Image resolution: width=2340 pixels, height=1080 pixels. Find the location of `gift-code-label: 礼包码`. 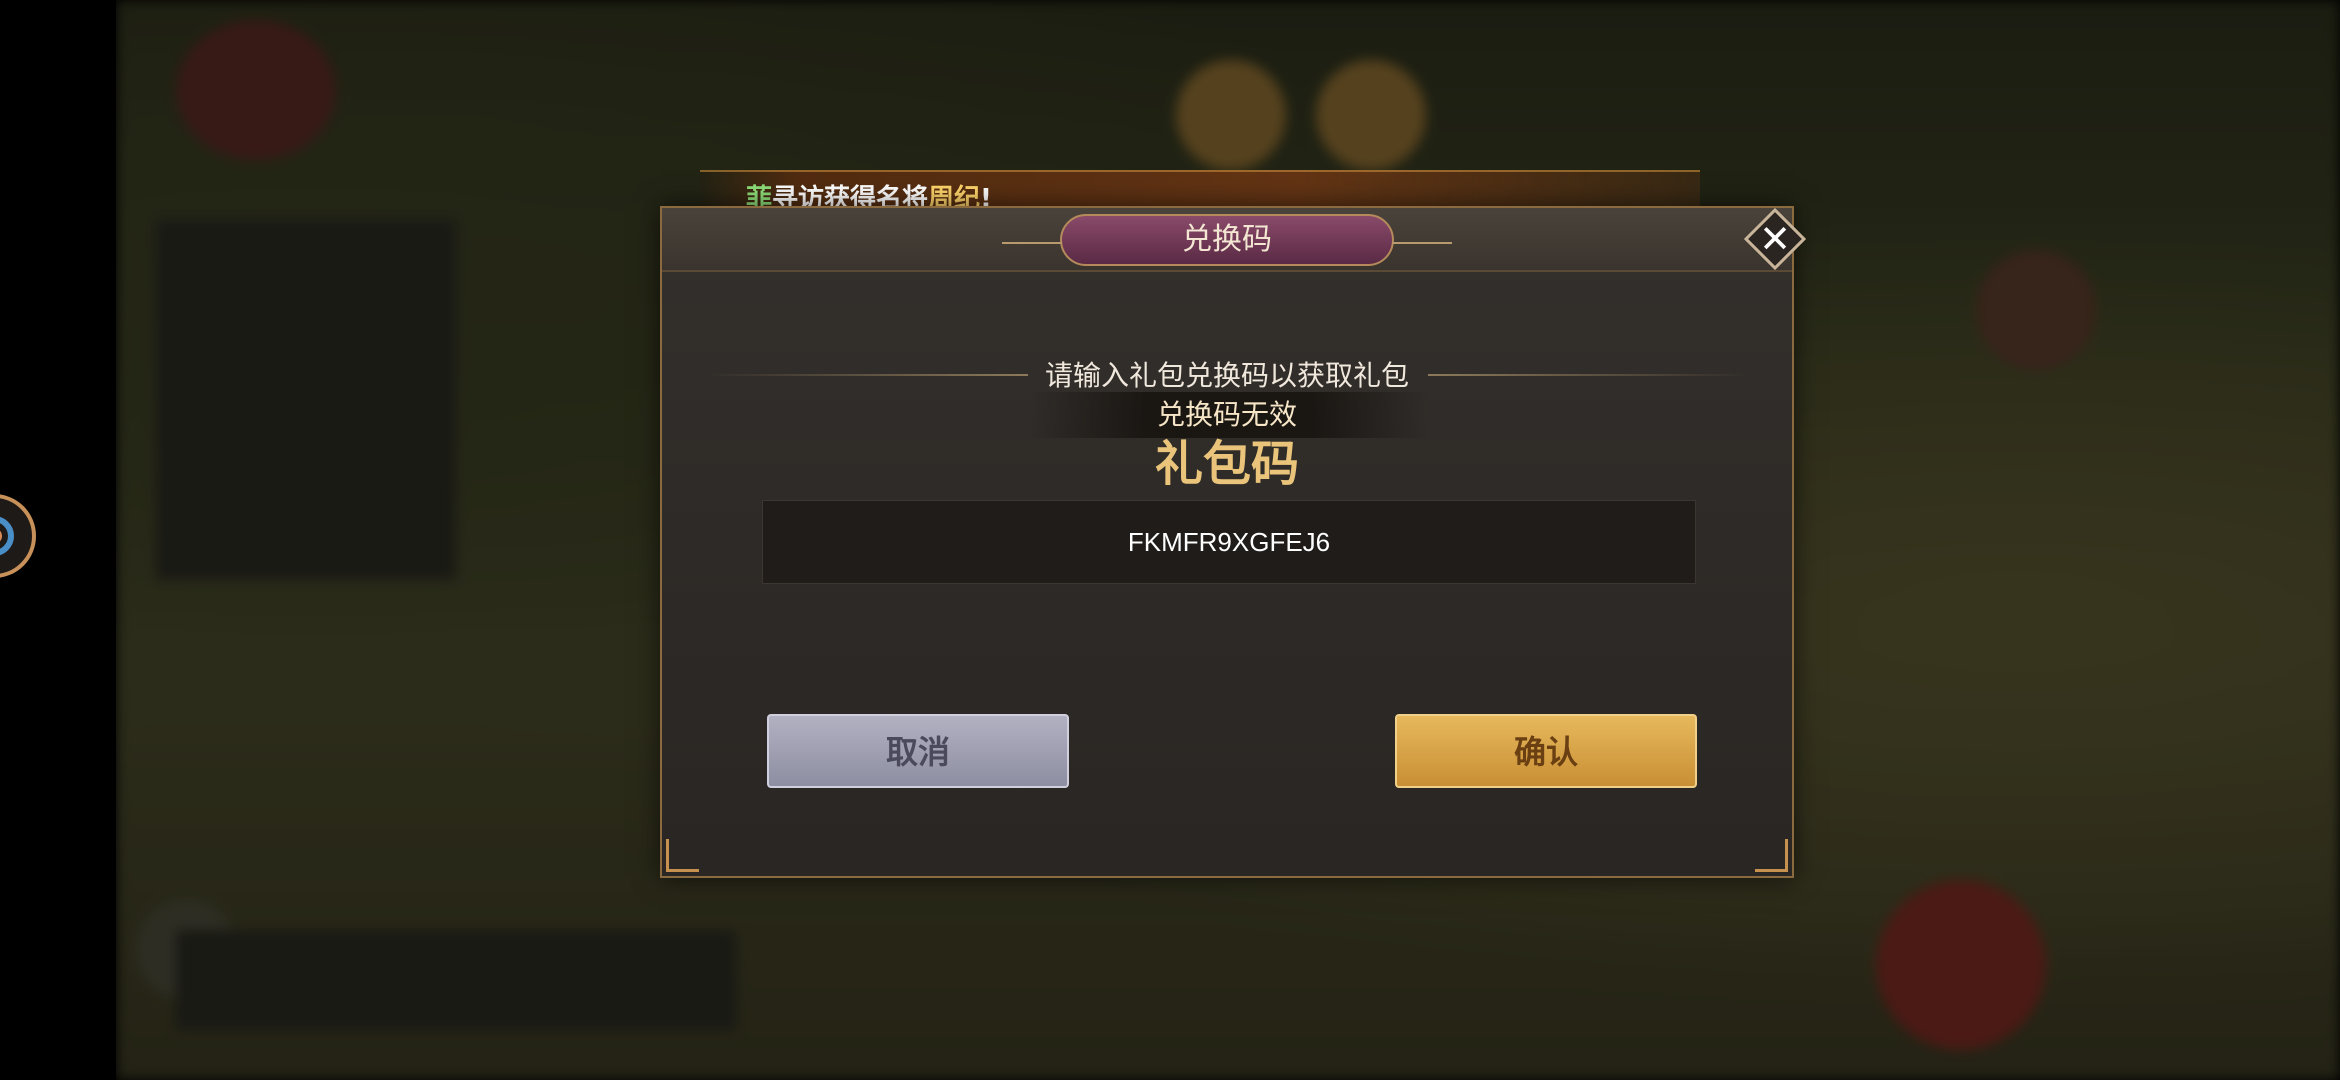

gift-code-label: 礼包码 is located at coordinates (1226, 464).